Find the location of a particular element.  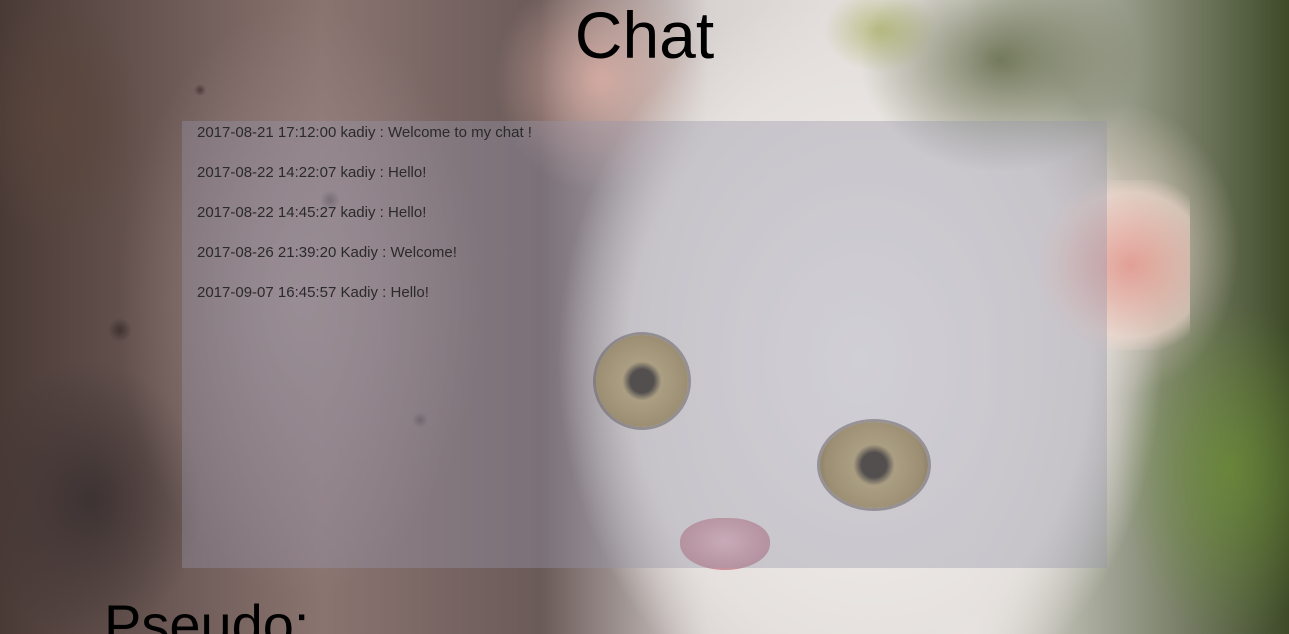

chat-message: 2017-08-22 14:22:07 kadiy : Hello! is located at coordinates (311, 173).